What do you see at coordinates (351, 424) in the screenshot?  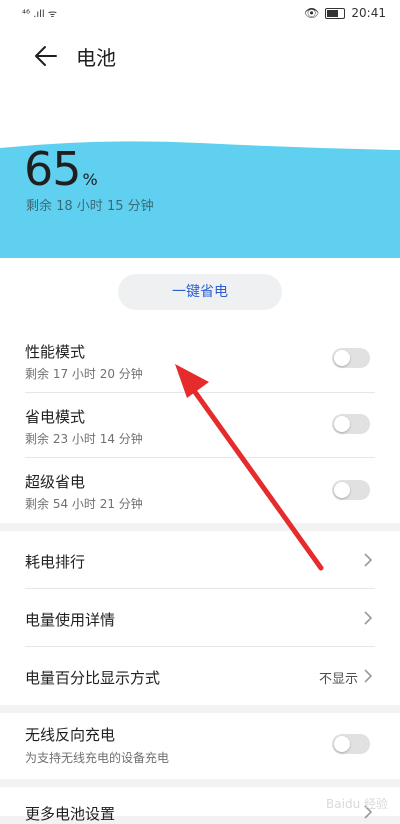 I see `power-saving-mode-toggle` at bounding box center [351, 424].